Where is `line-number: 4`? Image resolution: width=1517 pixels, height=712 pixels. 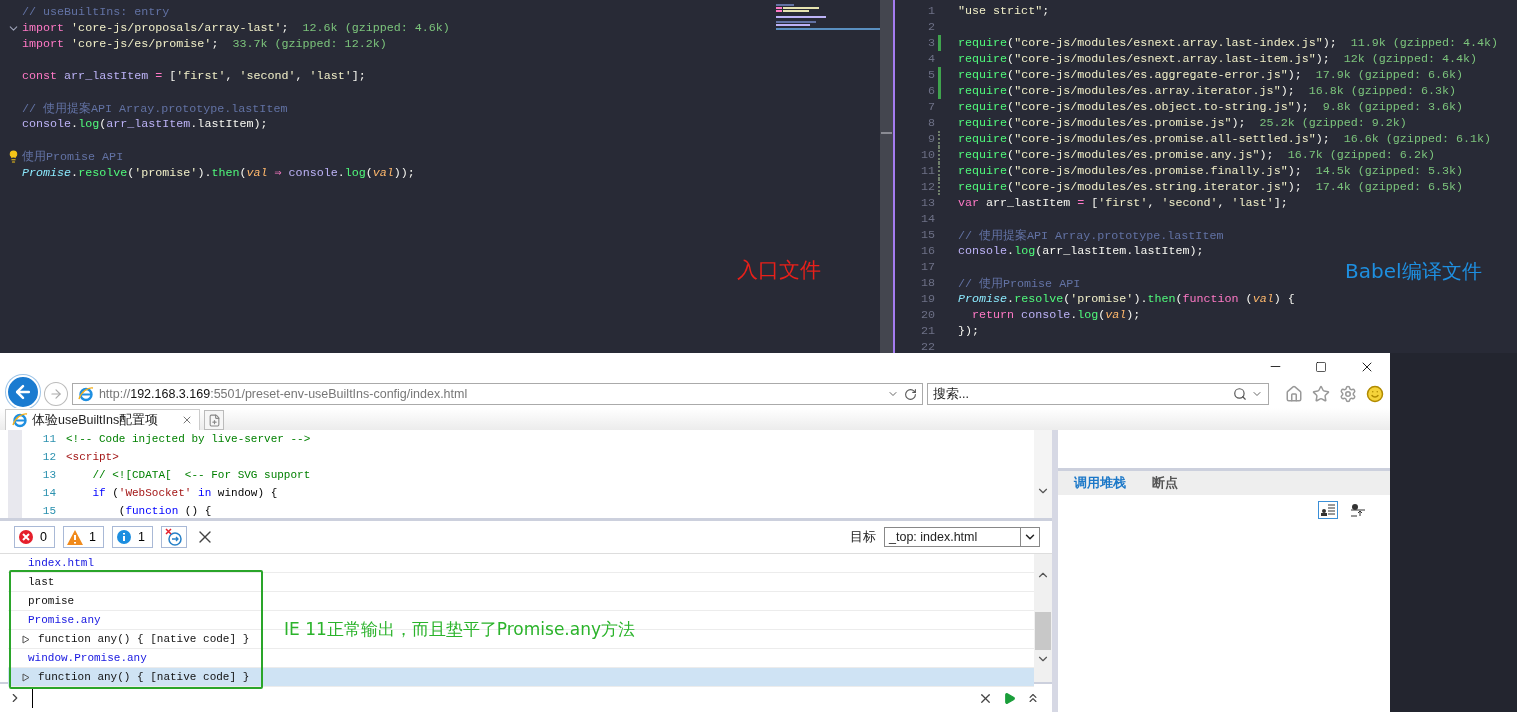 line-number: 4 is located at coordinates (931, 59).